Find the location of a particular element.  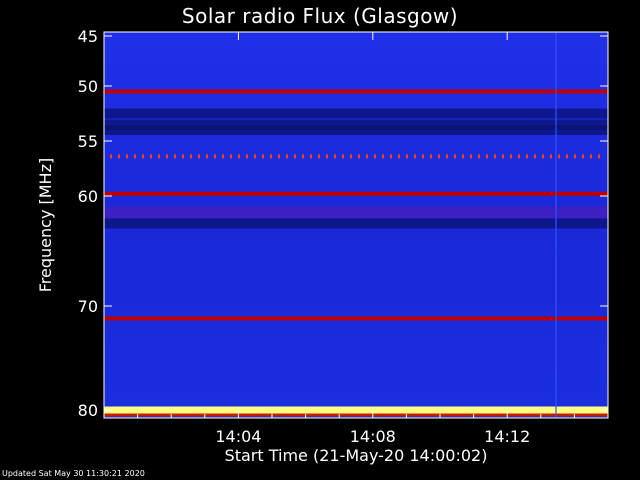

y-tick-label: 50 is located at coordinates (88, 86).